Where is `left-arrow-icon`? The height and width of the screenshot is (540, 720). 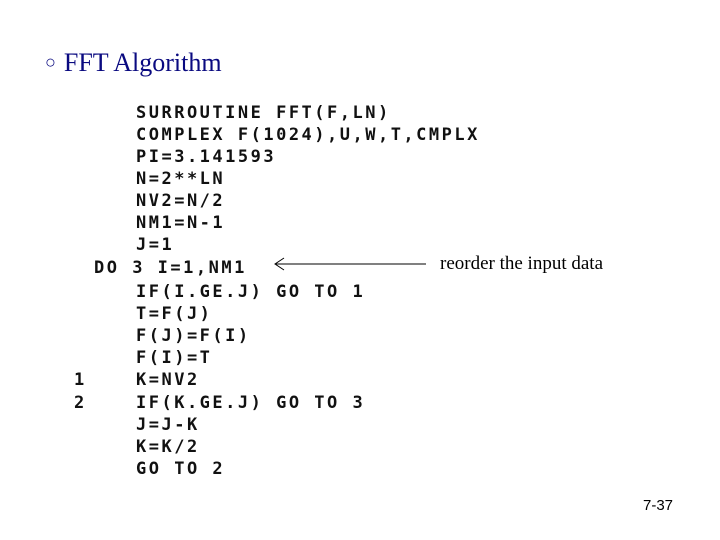 left-arrow-icon is located at coordinates (350, 264).